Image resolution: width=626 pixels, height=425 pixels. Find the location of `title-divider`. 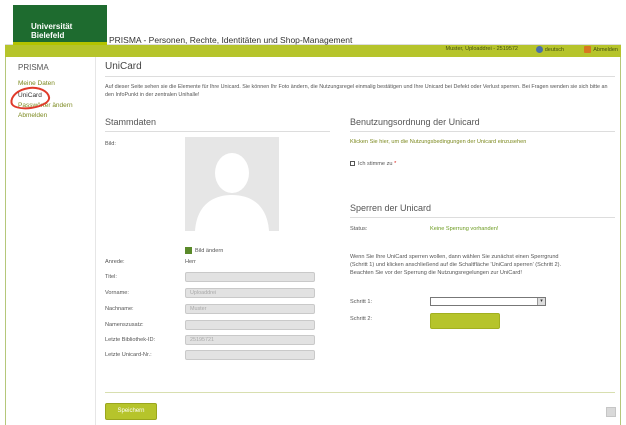

title-divider is located at coordinates (360, 76).